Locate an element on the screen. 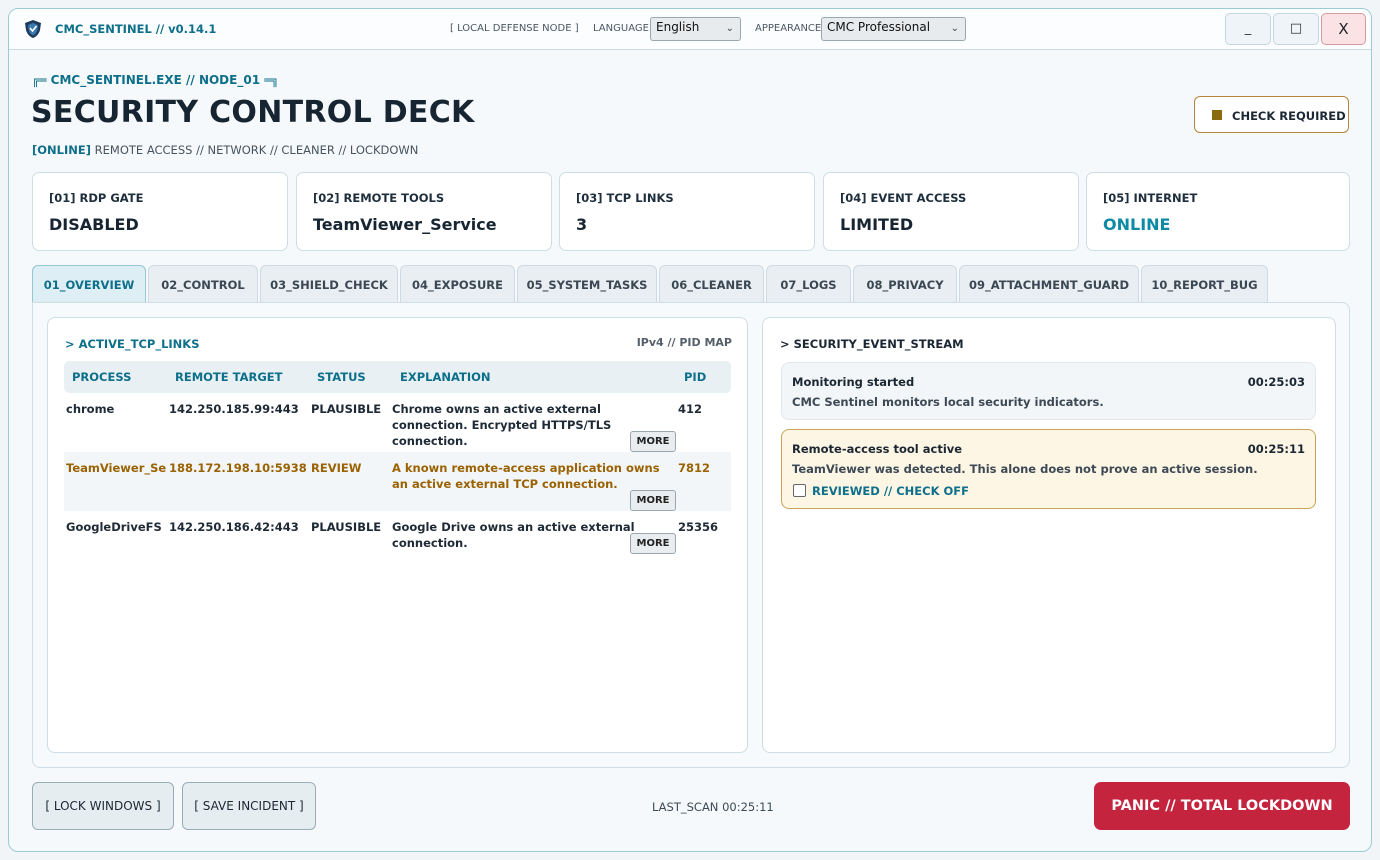 Image resolution: width=1380 pixels, height=860 pixels. event-title: Remote-access tool active is located at coordinates (877, 449).